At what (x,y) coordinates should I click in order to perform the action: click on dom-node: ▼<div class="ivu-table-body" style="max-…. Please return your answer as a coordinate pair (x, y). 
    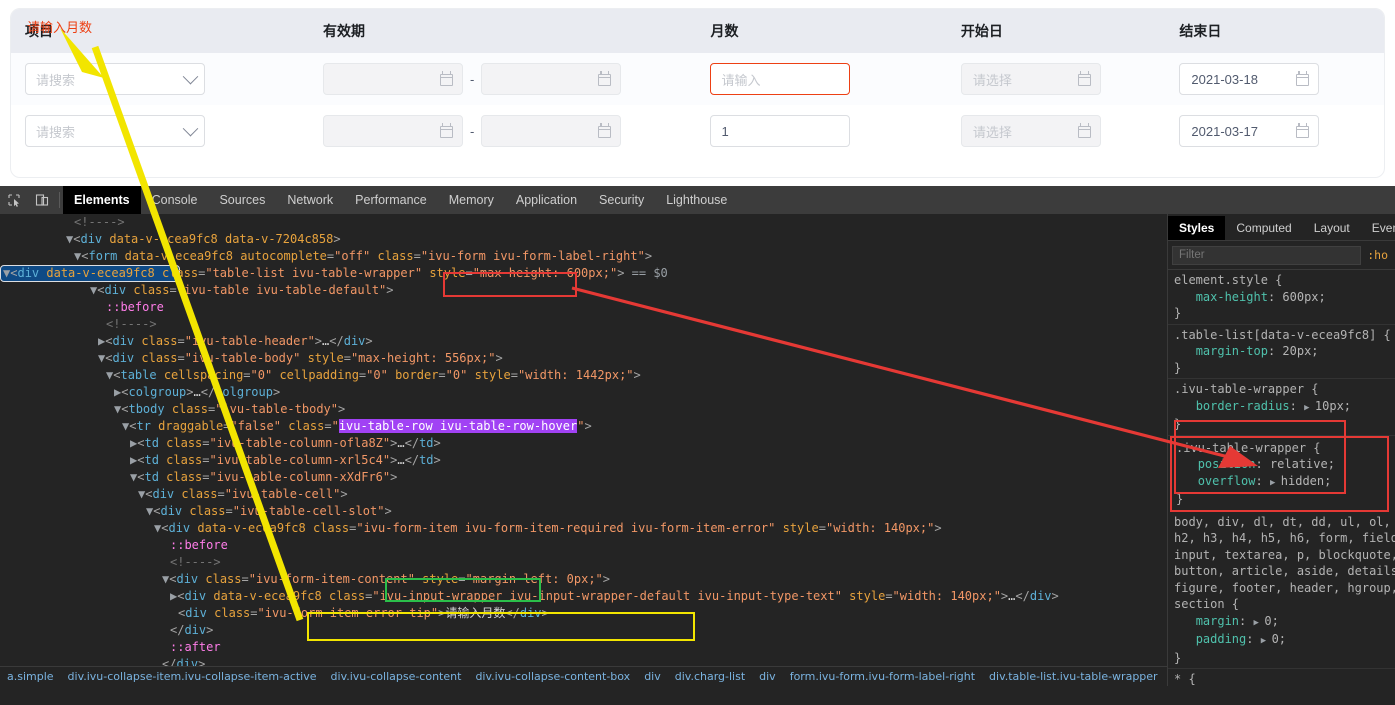
    Looking at the image, I should click on (583, 358).